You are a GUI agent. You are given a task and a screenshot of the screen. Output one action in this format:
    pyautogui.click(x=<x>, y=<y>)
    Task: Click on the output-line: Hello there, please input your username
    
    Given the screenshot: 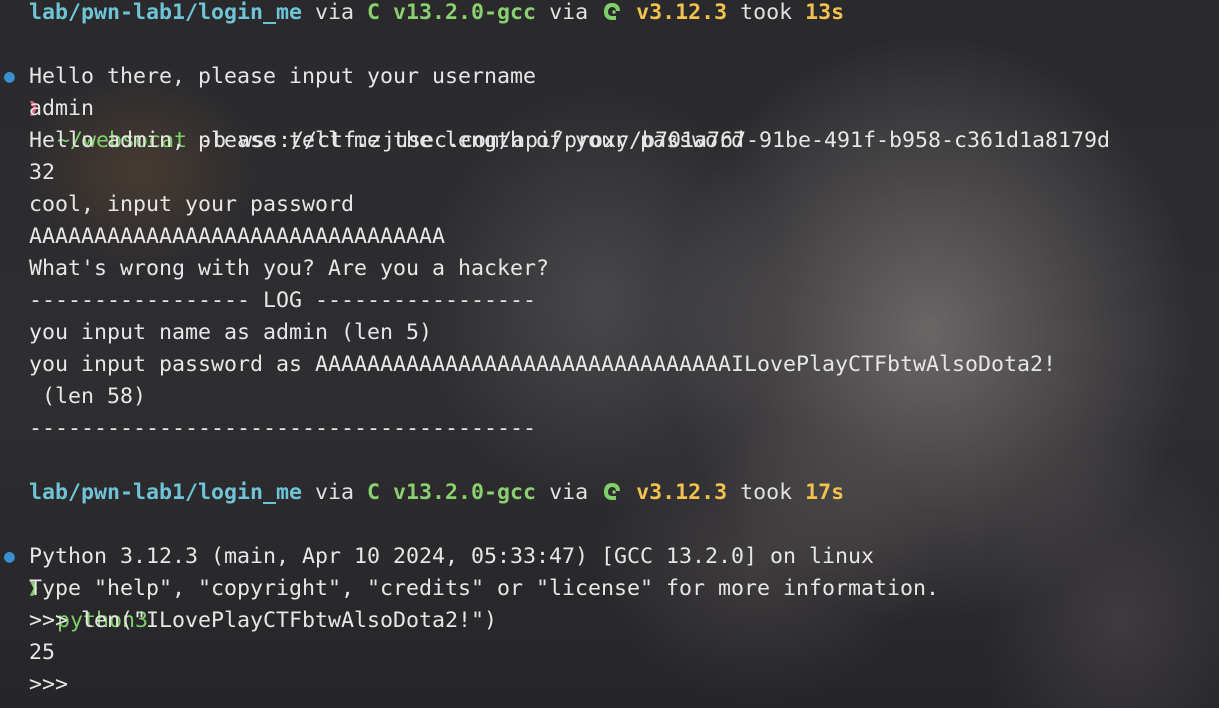 What is the action you would take?
    pyautogui.click(x=283, y=76)
    